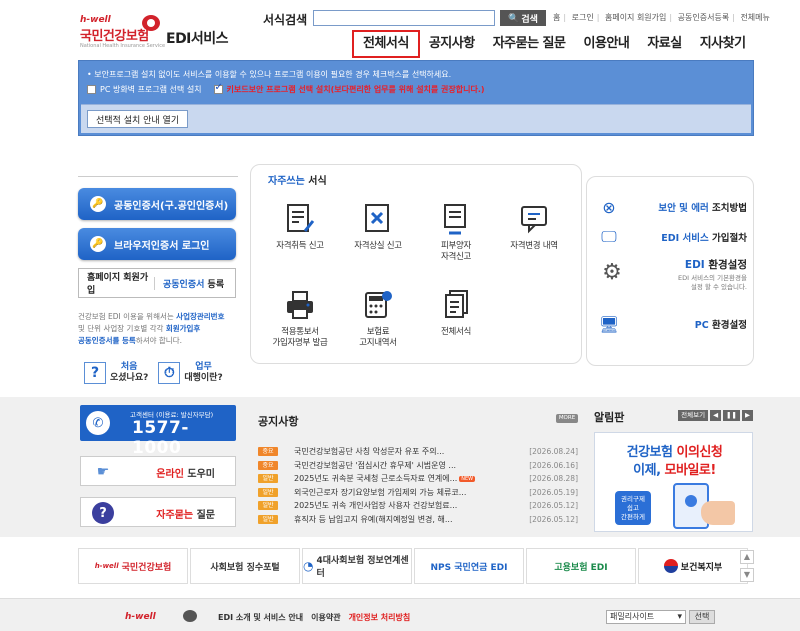 The width and height of the screenshot is (800, 631). Describe the element at coordinates (452, 44) in the screenshot. I see `nav-notices: 공지사항` at that location.